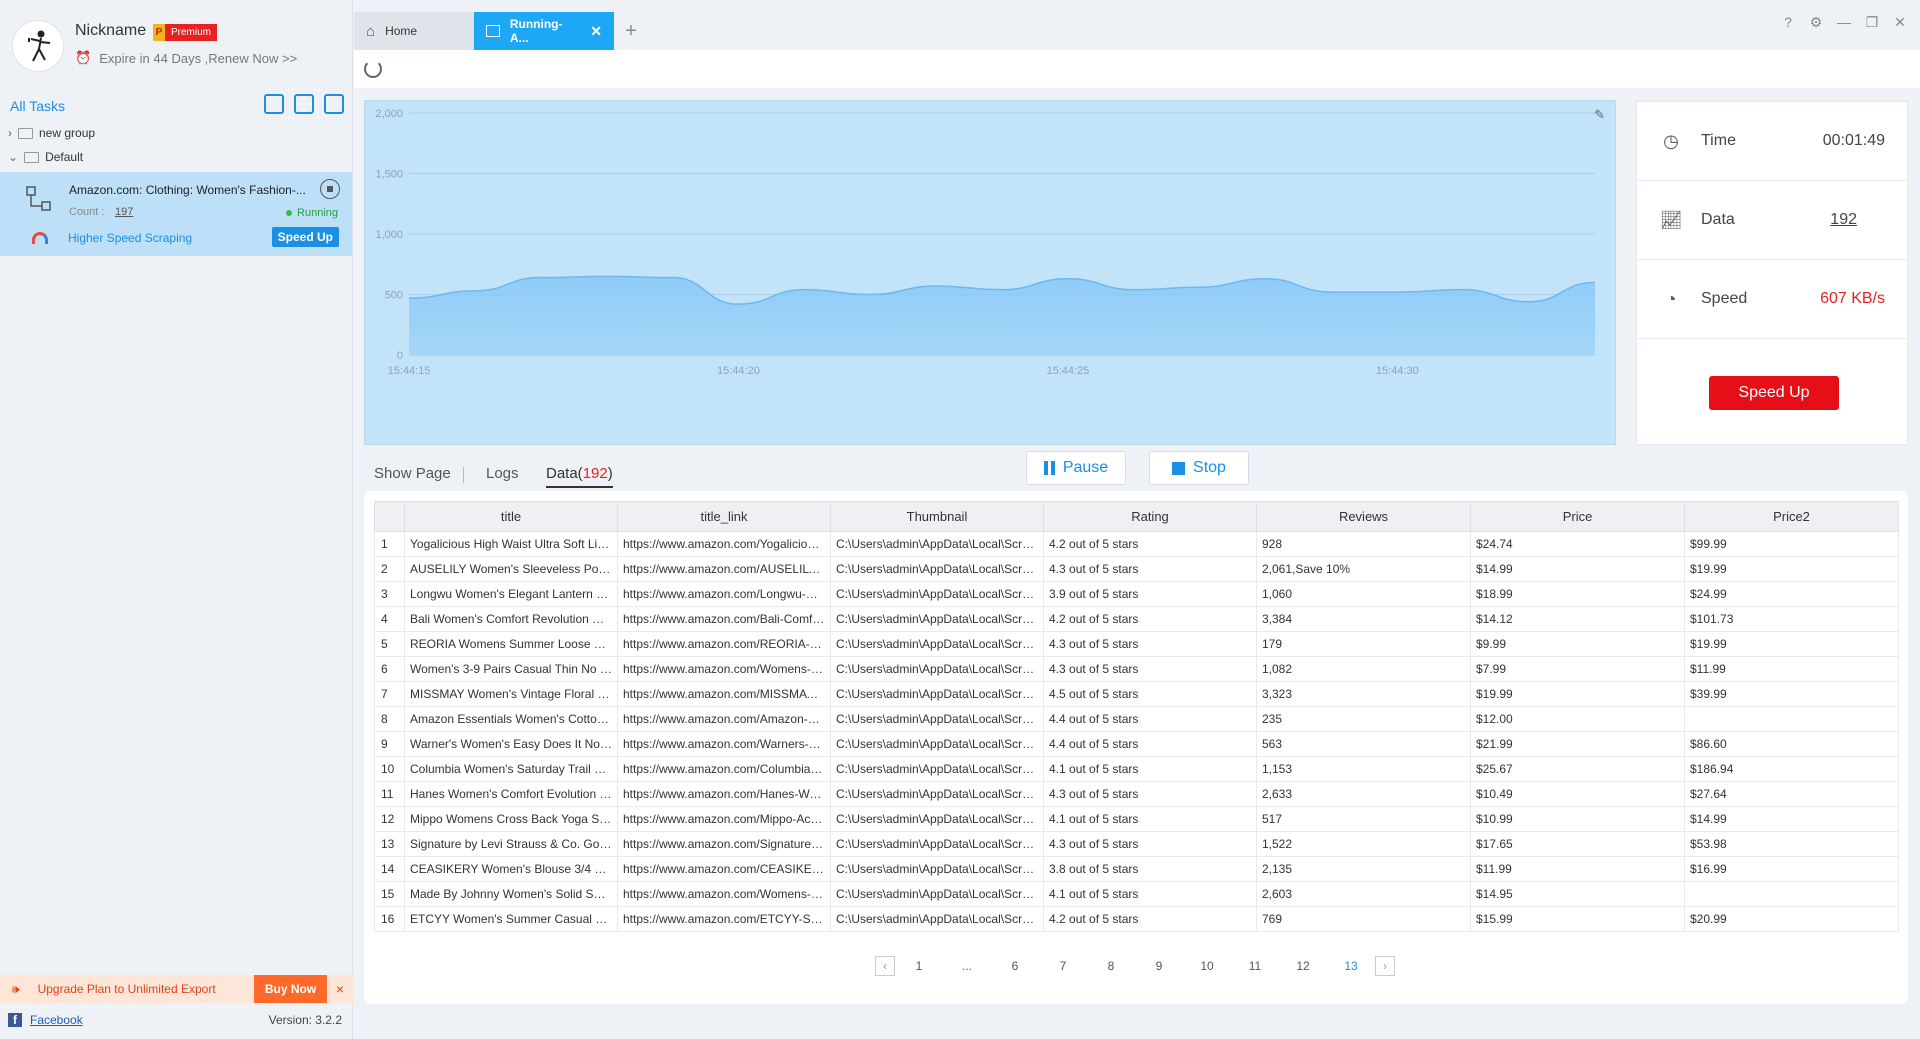 The image size is (1920, 1039). What do you see at coordinates (724, 769) in the screenshot?
I see `table-cell: https://www.amazon.com/Columbia-Womens` at bounding box center [724, 769].